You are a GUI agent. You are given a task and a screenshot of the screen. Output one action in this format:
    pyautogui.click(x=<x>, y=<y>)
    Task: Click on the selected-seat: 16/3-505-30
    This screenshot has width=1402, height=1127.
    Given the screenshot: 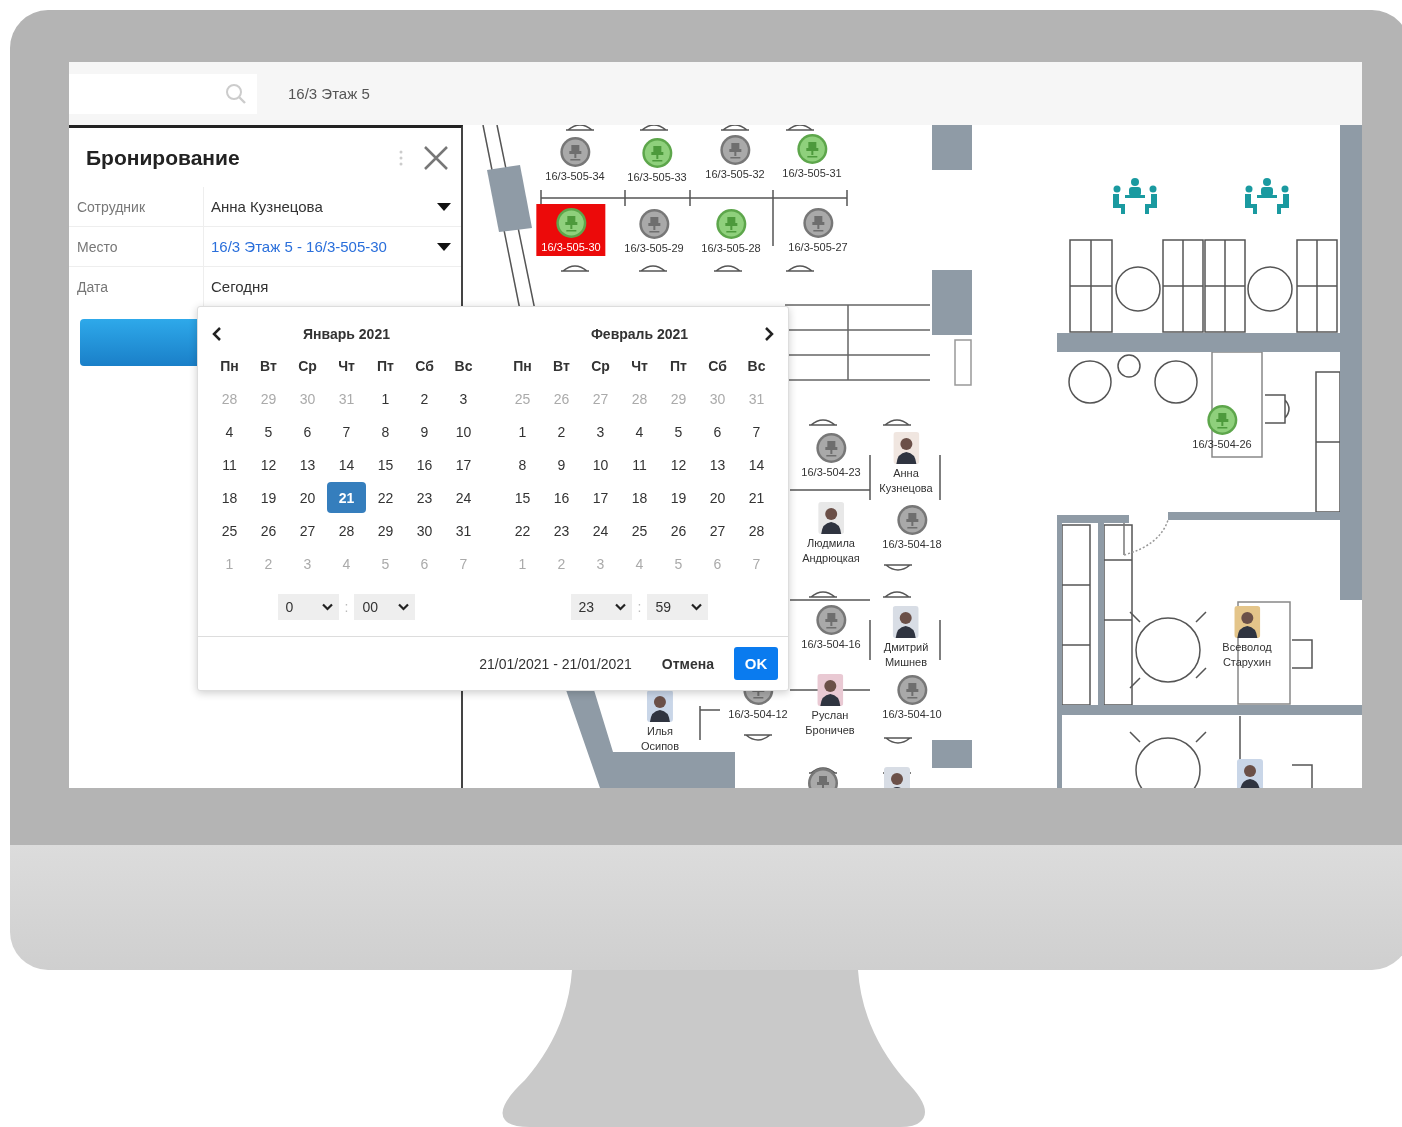 What is the action you would take?
    pyautogui.click(x=571, y=230)
    